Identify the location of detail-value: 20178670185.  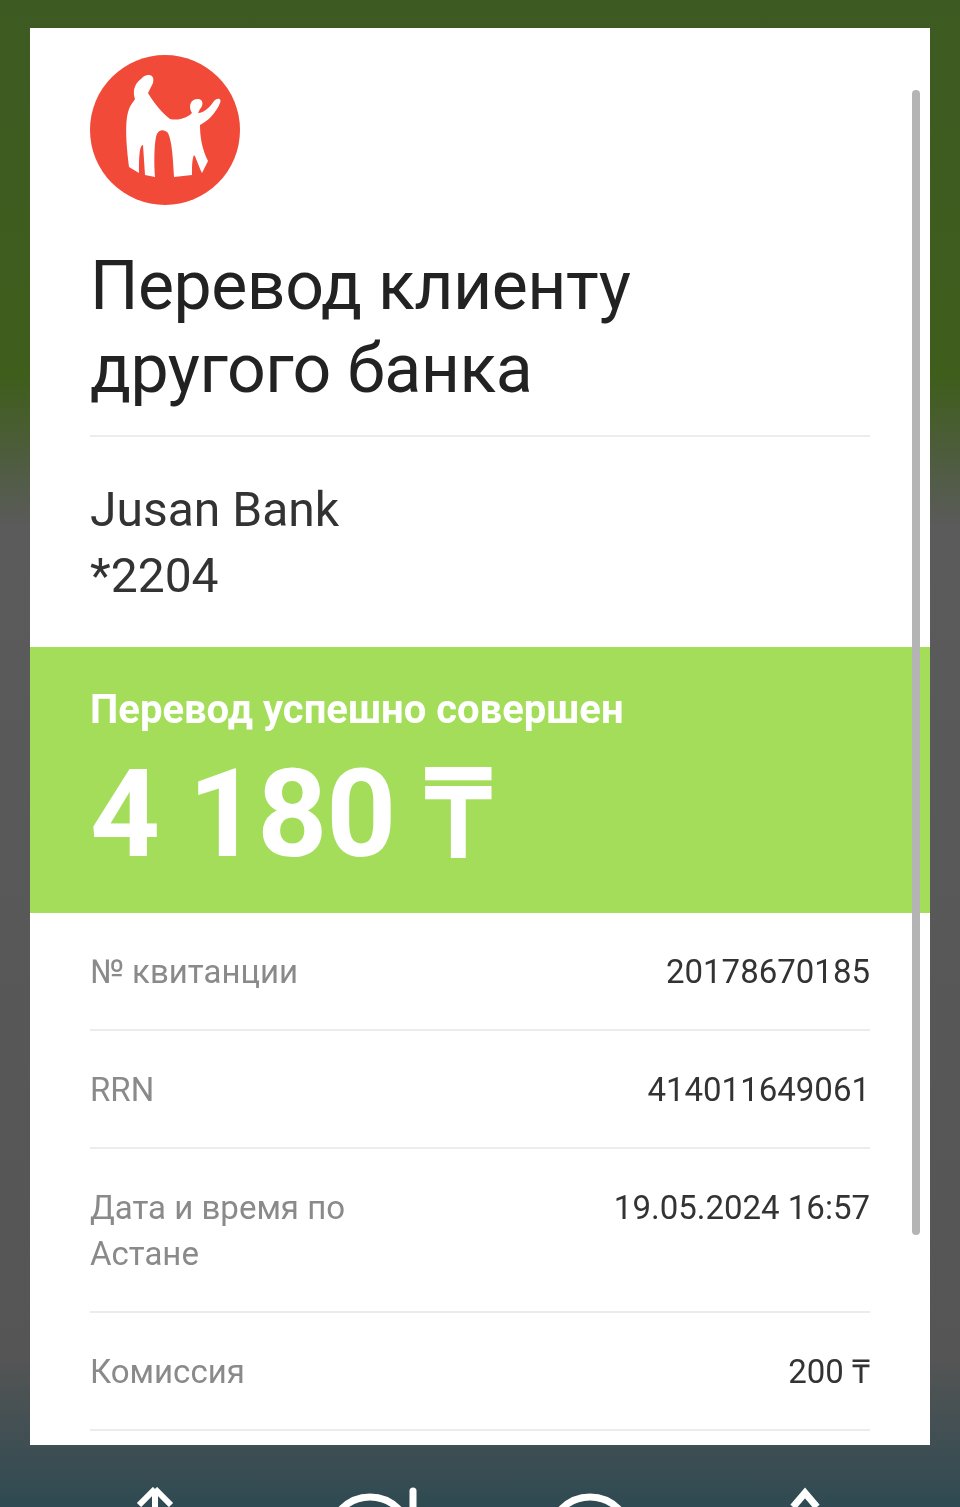
(768, 972).